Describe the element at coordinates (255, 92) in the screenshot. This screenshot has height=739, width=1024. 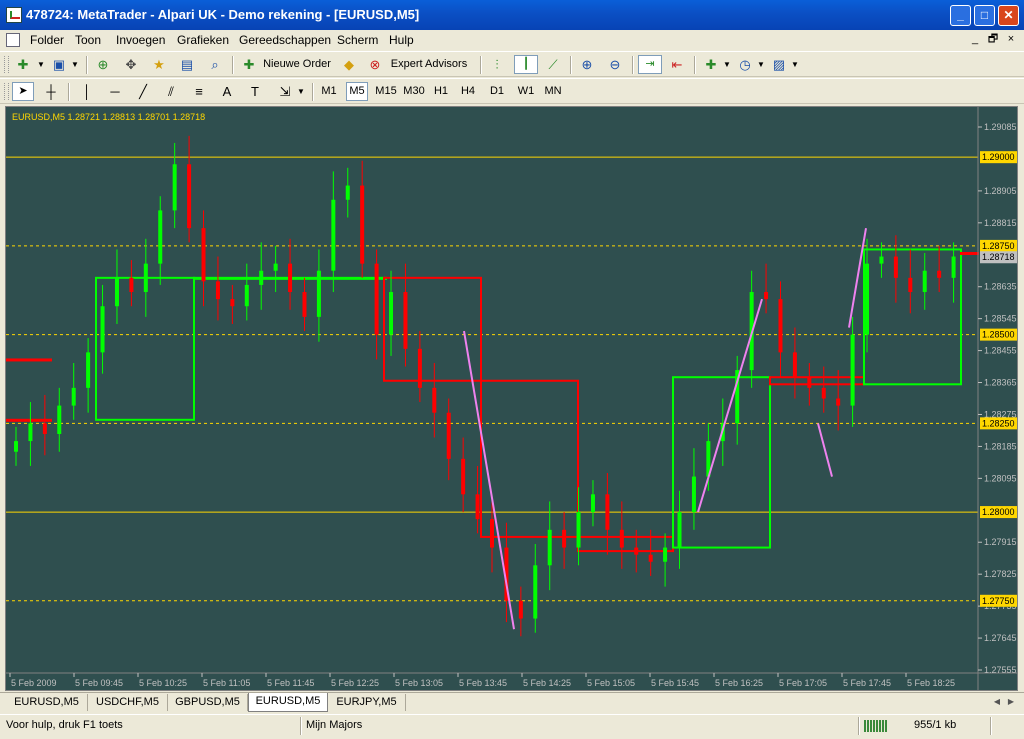
I see `text-label-icon: T` at that location.